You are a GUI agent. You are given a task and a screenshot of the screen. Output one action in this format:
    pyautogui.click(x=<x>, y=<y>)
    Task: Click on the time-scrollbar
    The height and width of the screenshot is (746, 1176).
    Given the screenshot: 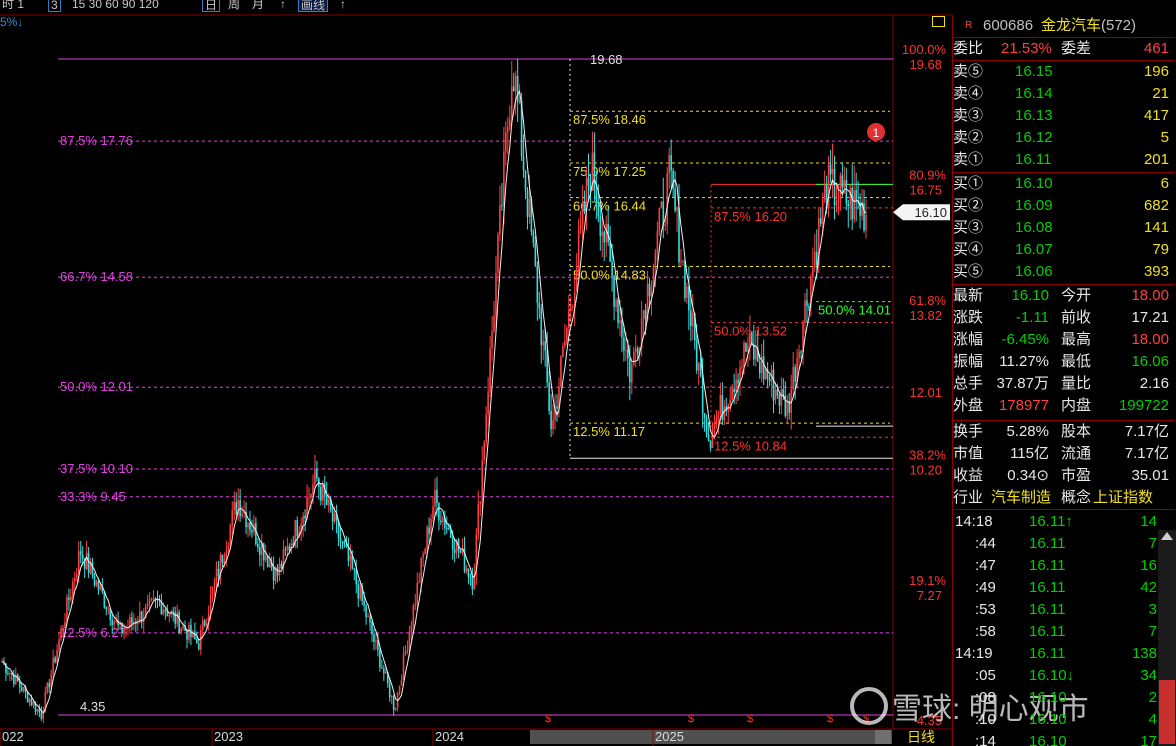 What is the action you would take?
    pyautogui.click(x=711, y=737)
    